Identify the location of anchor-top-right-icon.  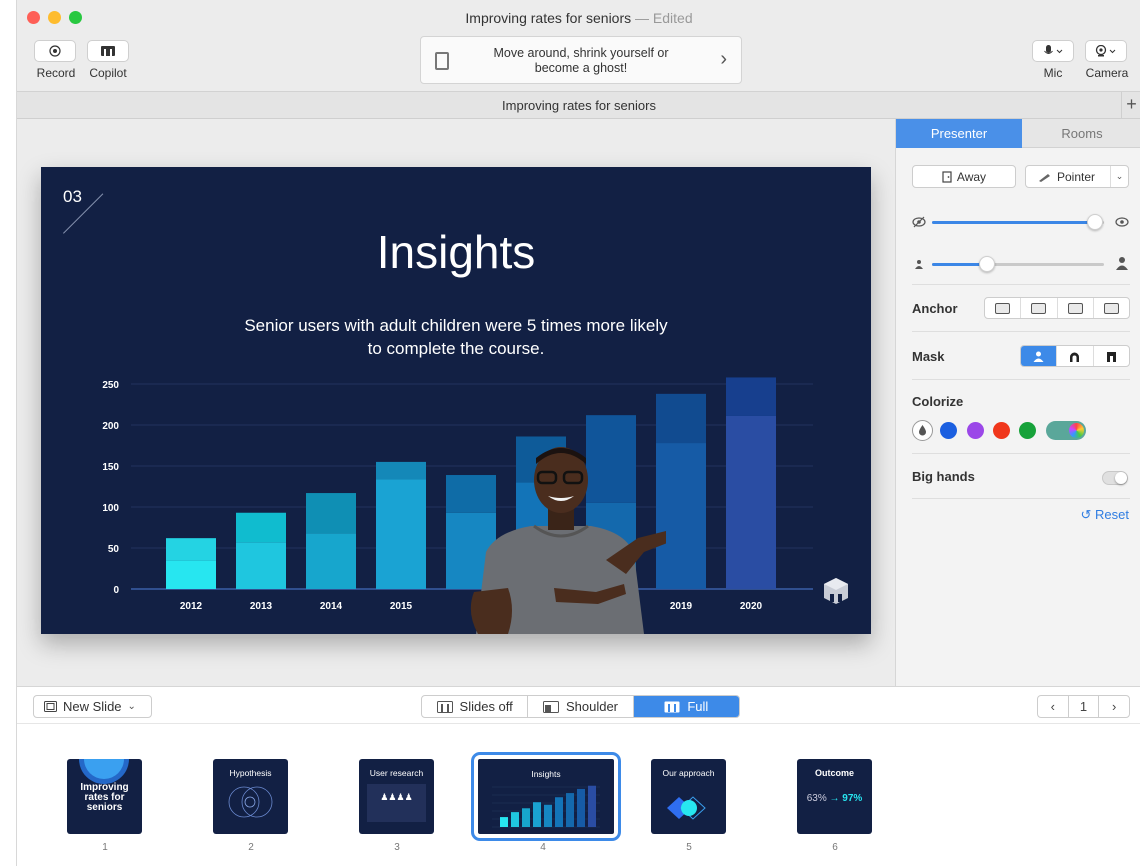
(1111, 308).